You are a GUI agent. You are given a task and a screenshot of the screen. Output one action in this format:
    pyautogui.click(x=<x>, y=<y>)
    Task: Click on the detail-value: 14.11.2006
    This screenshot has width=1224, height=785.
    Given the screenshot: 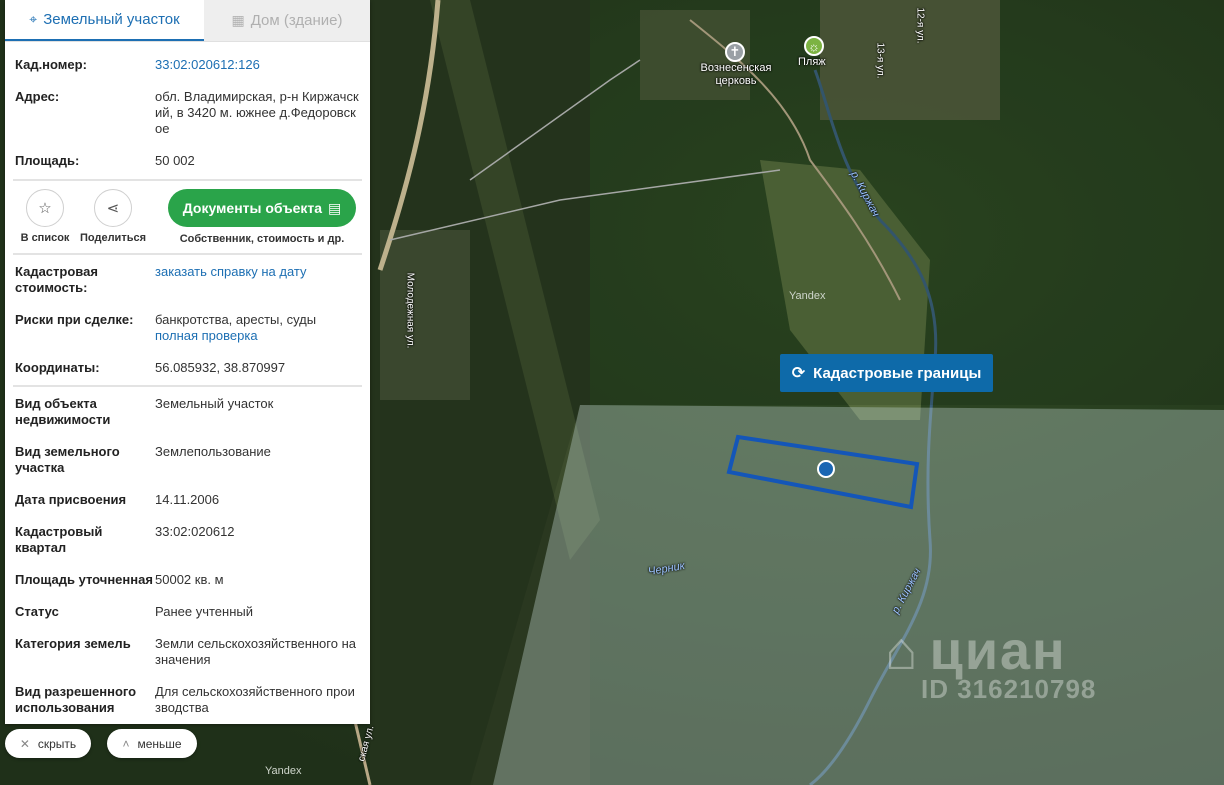 What is the action you would take?
    pyautogui.click(x=187, y=499)
    